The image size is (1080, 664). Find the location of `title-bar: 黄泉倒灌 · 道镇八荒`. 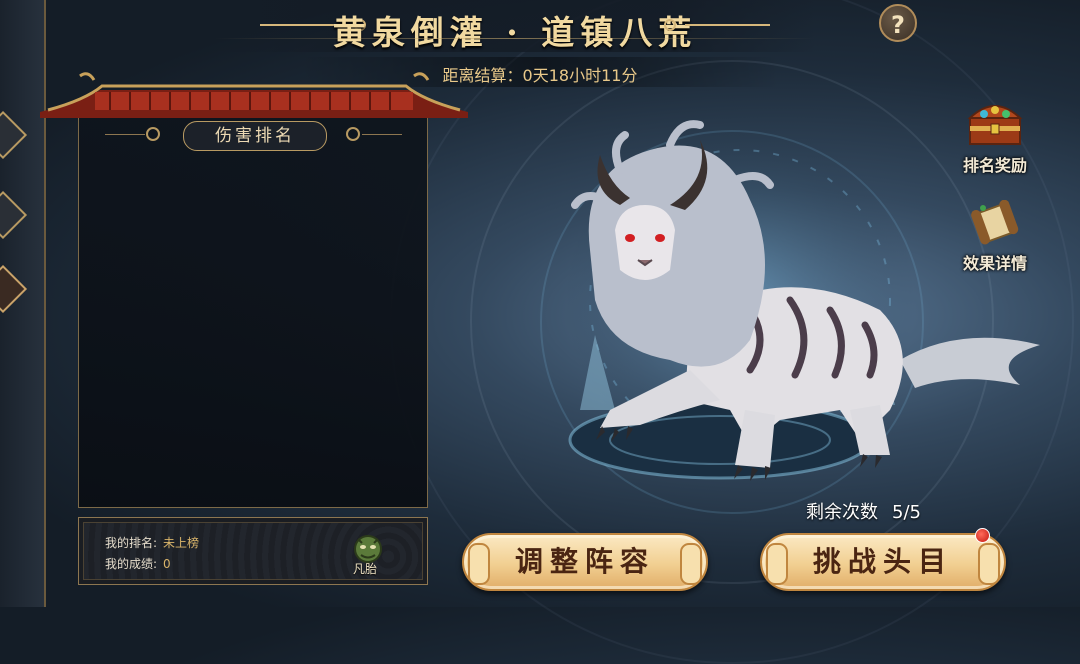

title-bar: 黄泉倒灌 · 道镇八荒 is located at coordinates (515, 26).